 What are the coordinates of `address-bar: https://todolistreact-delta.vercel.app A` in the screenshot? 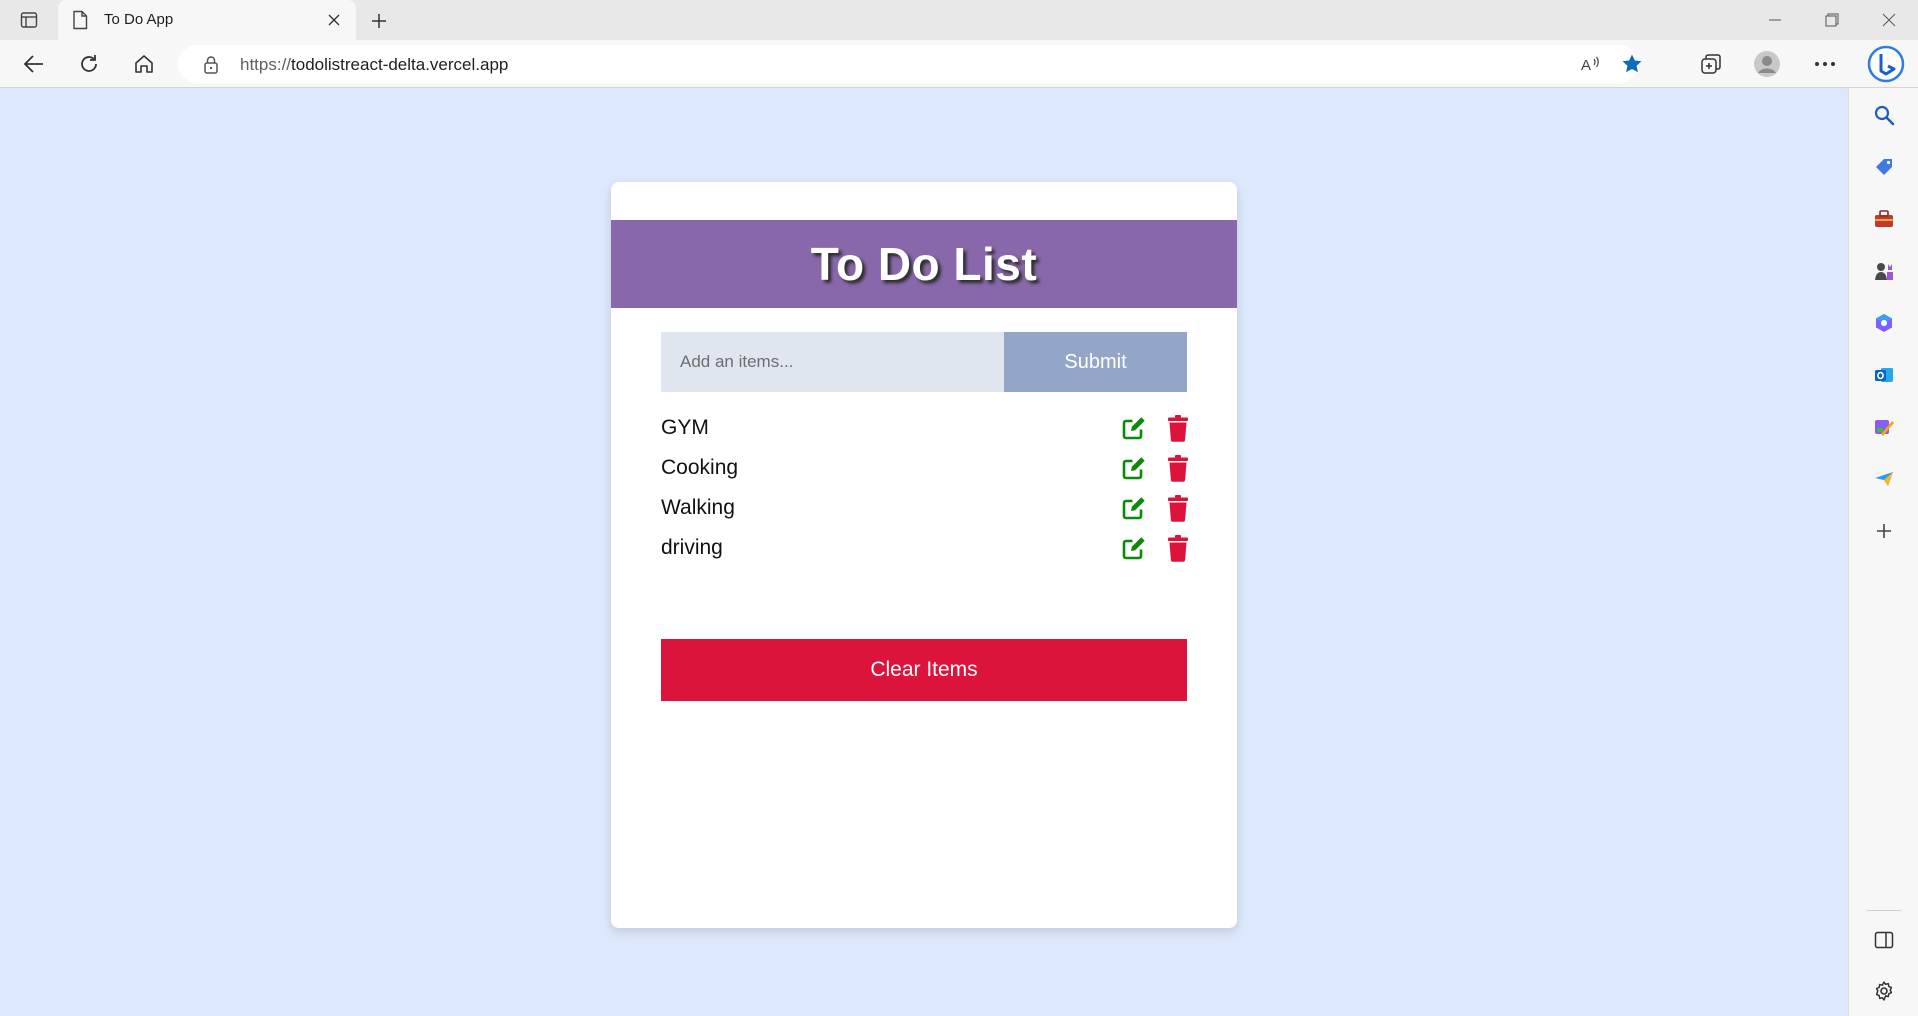 It's located at (910, 64).